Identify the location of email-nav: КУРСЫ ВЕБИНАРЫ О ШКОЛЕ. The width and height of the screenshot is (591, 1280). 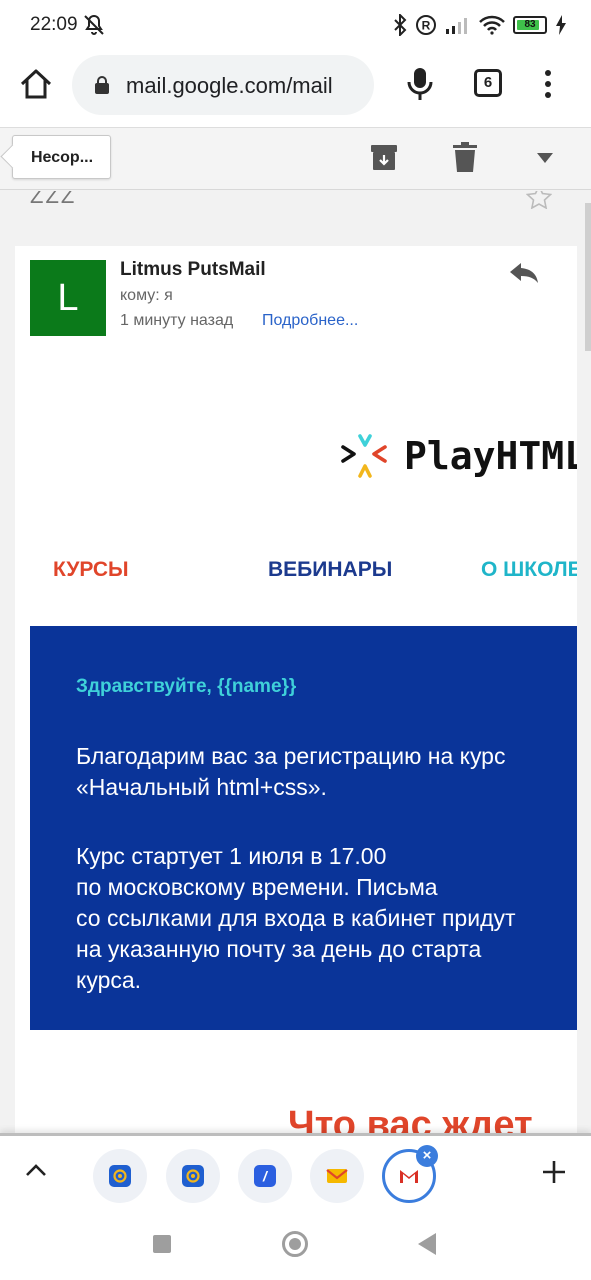
(296, 578).